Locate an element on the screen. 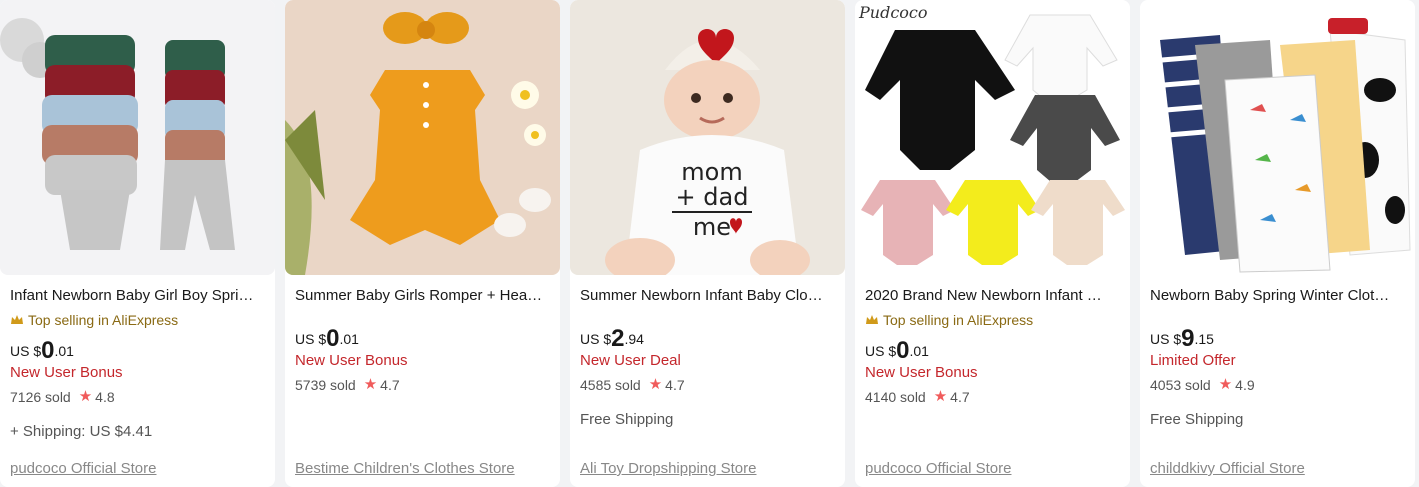  sold-count: 4585 sold is located at coordinates (610, 385).